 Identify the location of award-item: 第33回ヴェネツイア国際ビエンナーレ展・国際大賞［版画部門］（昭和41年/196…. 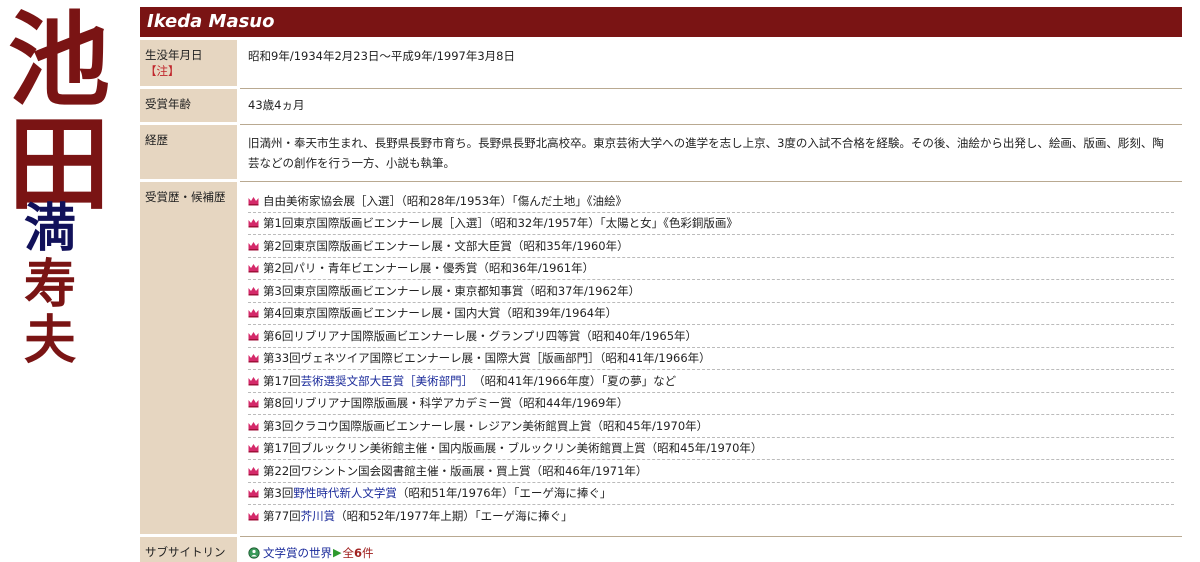
(711, 359).